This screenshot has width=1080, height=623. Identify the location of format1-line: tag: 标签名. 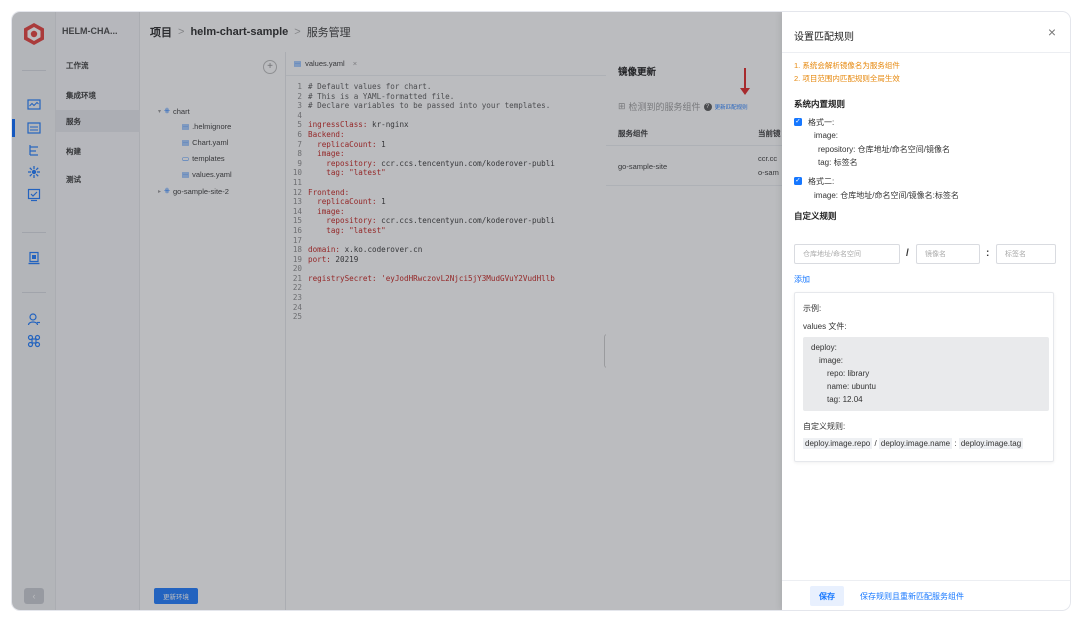
(838, 162).